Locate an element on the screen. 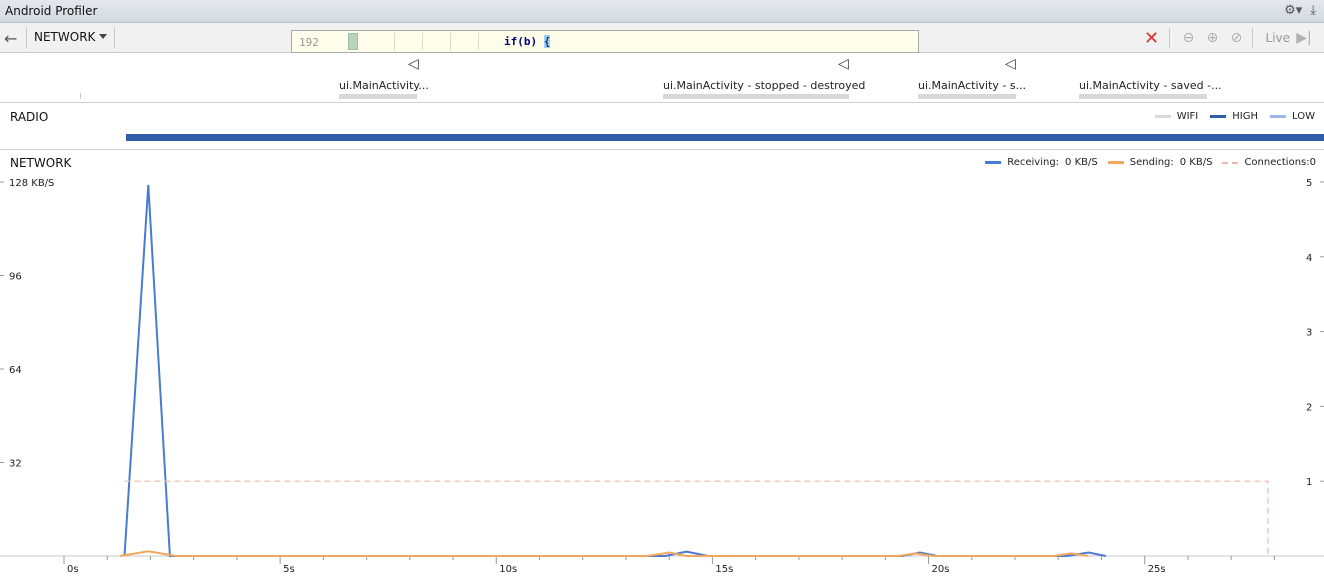 Image resolution: width=1324 pixels, height=586 pixels. x-tick-label: 15s is located at coordinates (724, 569).